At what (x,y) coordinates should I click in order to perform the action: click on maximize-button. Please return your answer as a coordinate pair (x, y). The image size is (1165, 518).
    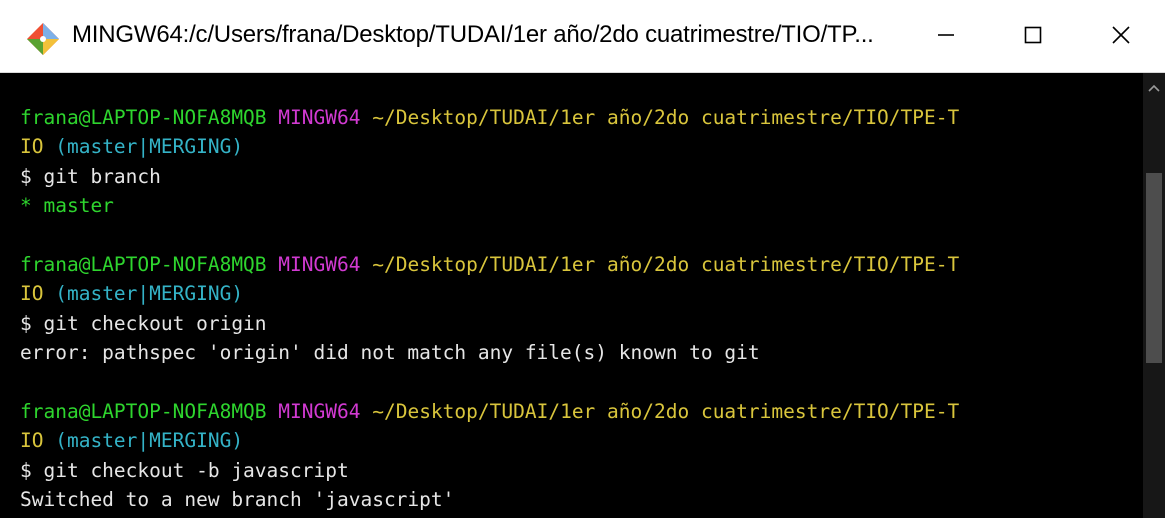
    Looking at the image, I should click on (1033, 35).